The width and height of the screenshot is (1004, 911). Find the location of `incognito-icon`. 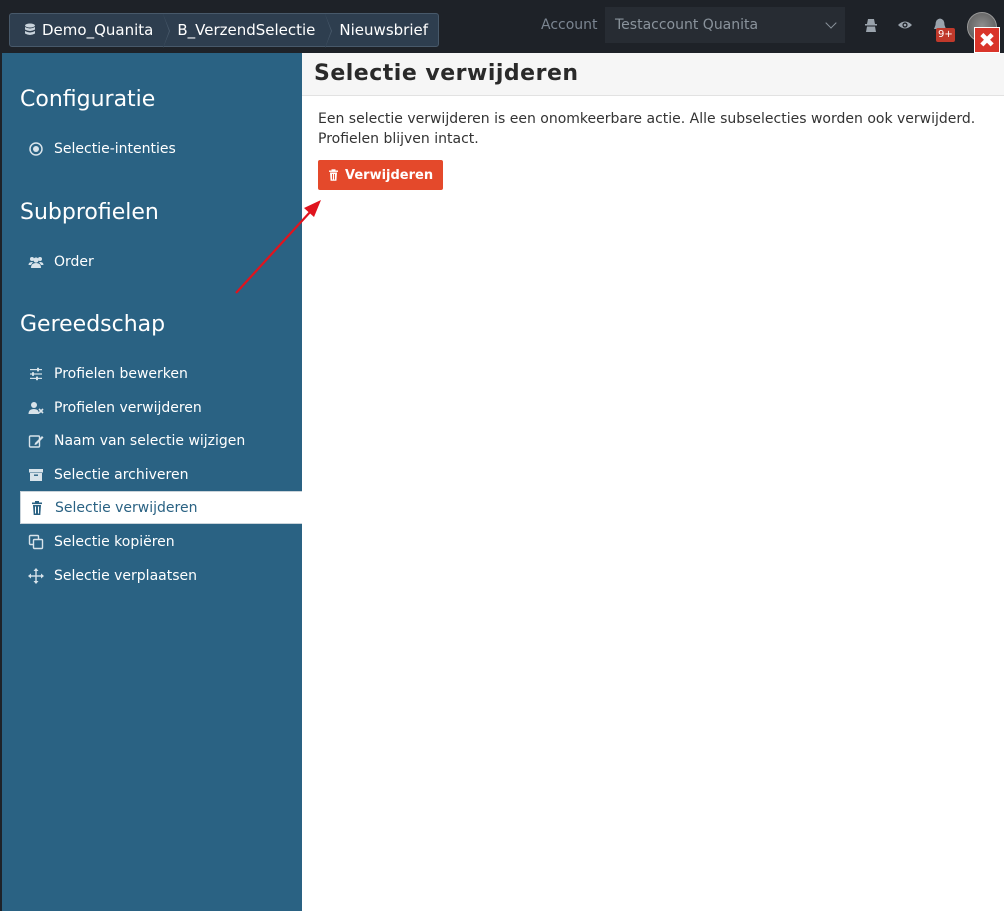

incognito-icon is located at coordinates (871, 25).